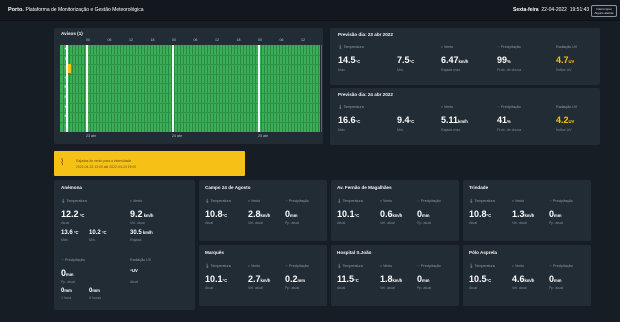  What do you see at coordinates (65, 240) in the screenshot?
I see `anemona-max-sub: Máx.` at bounding box center [65, 240].